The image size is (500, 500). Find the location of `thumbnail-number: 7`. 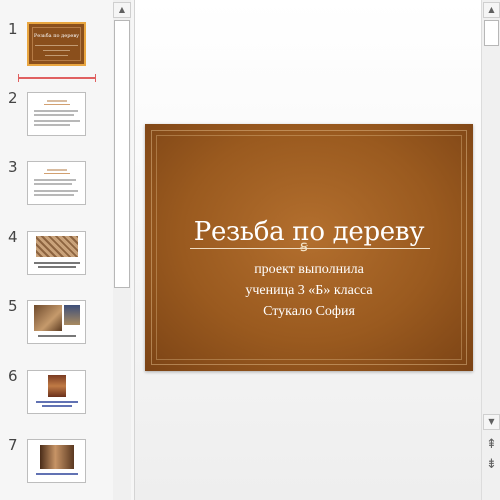

thumbnail-number: 7 is located at coordinates (13, 445).